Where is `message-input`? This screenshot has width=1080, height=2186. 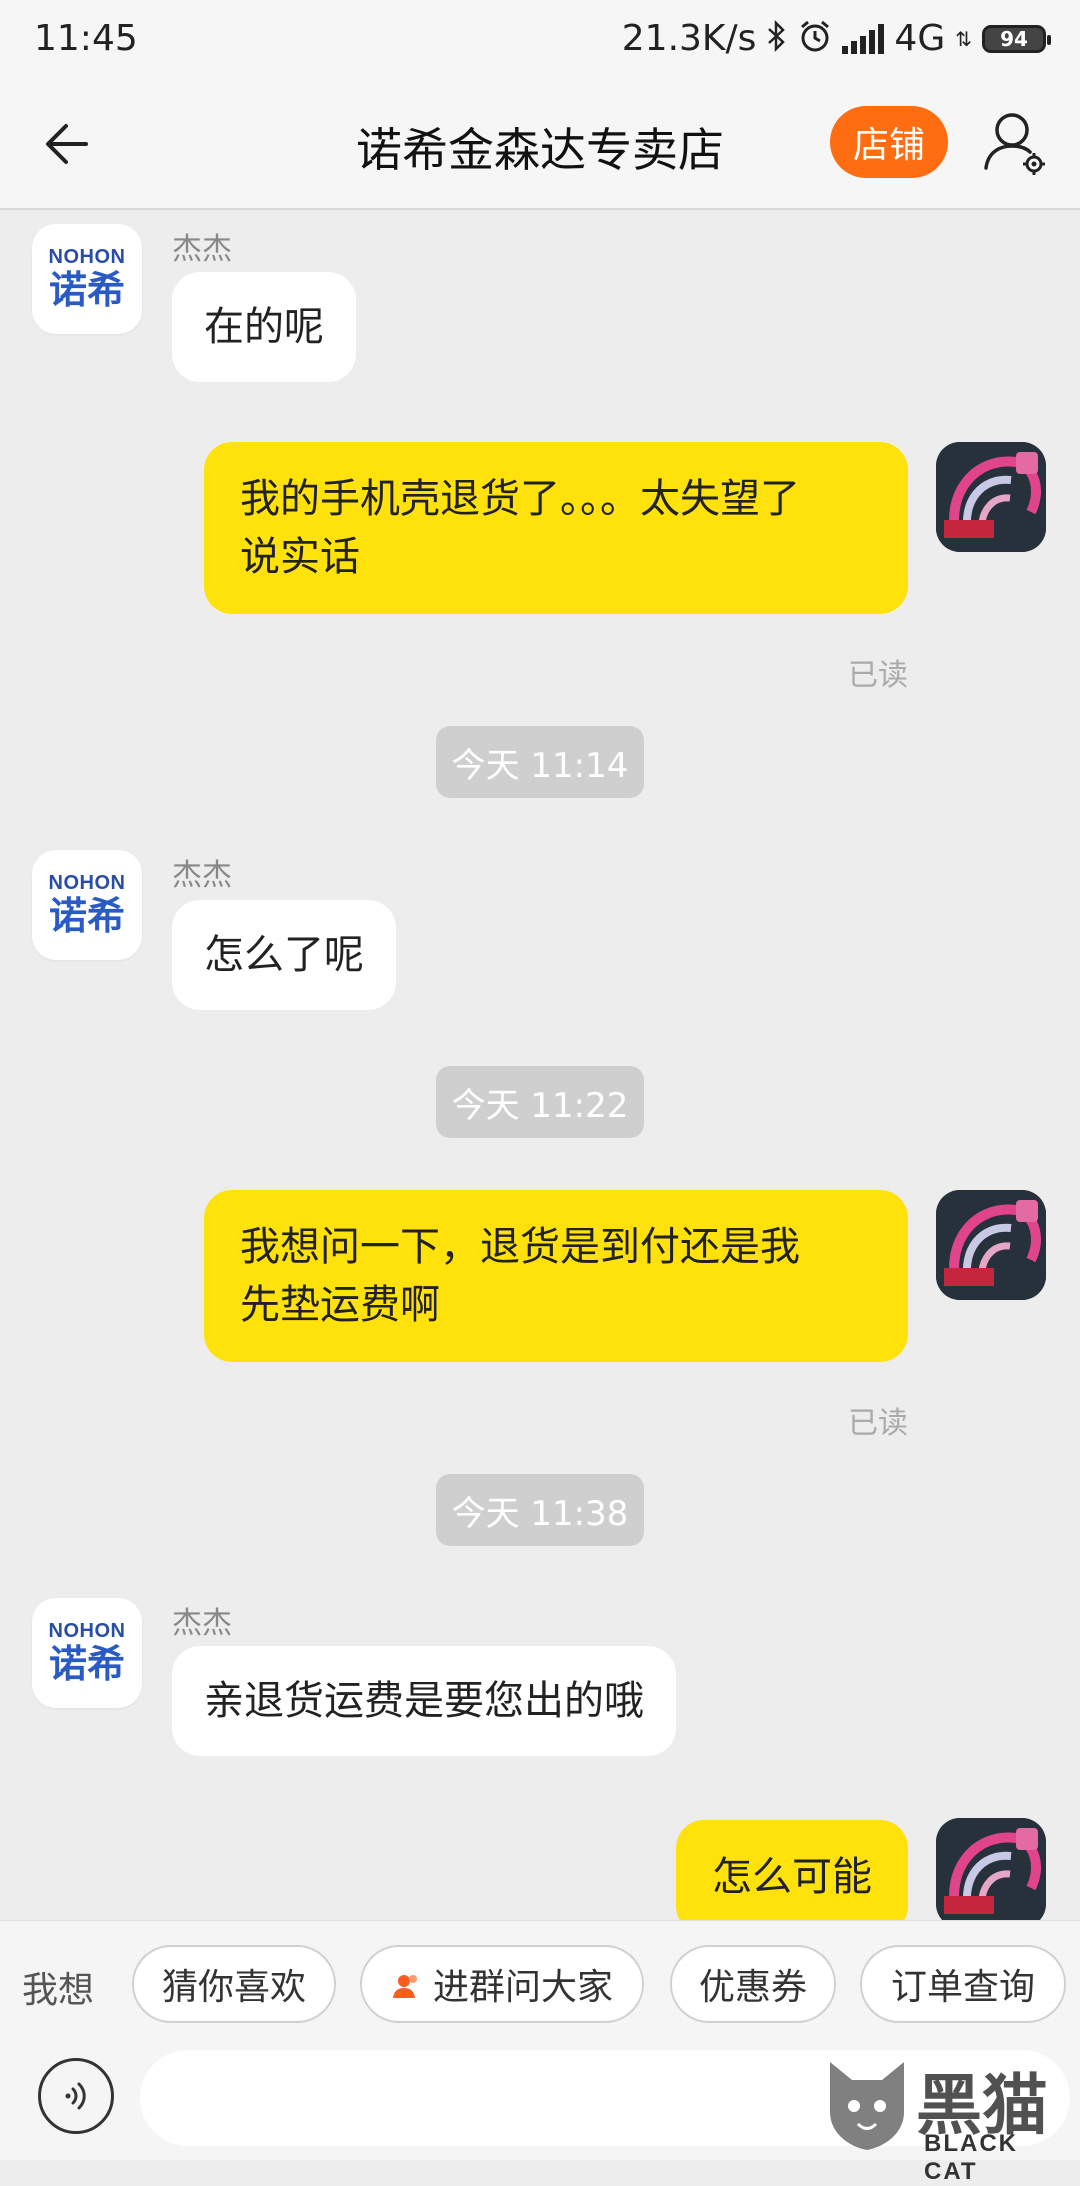 message-input is located at coordinates (605, 2098).